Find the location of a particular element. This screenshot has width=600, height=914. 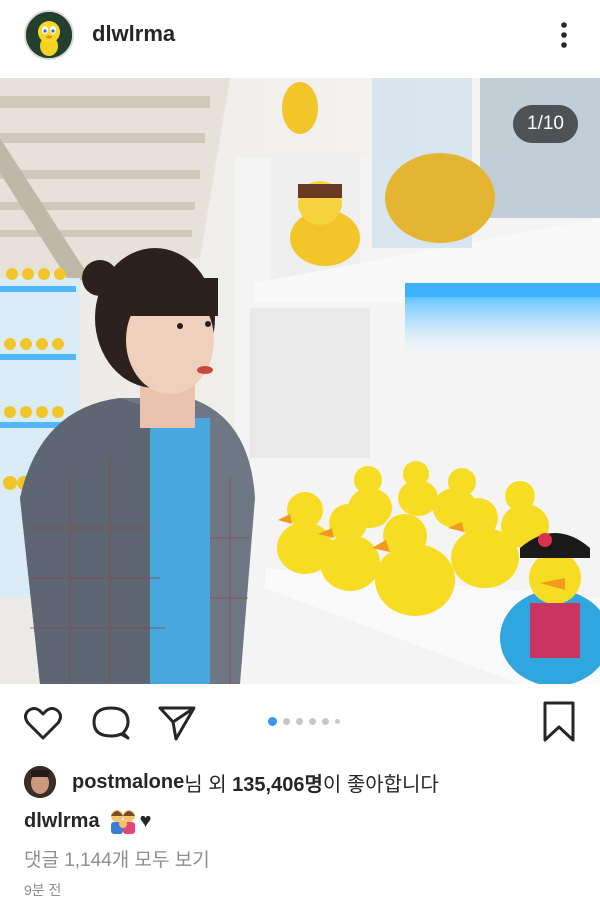

view-comments-link: 댓글 1,144개 모두 보기 is located at coordinates (117, 858).